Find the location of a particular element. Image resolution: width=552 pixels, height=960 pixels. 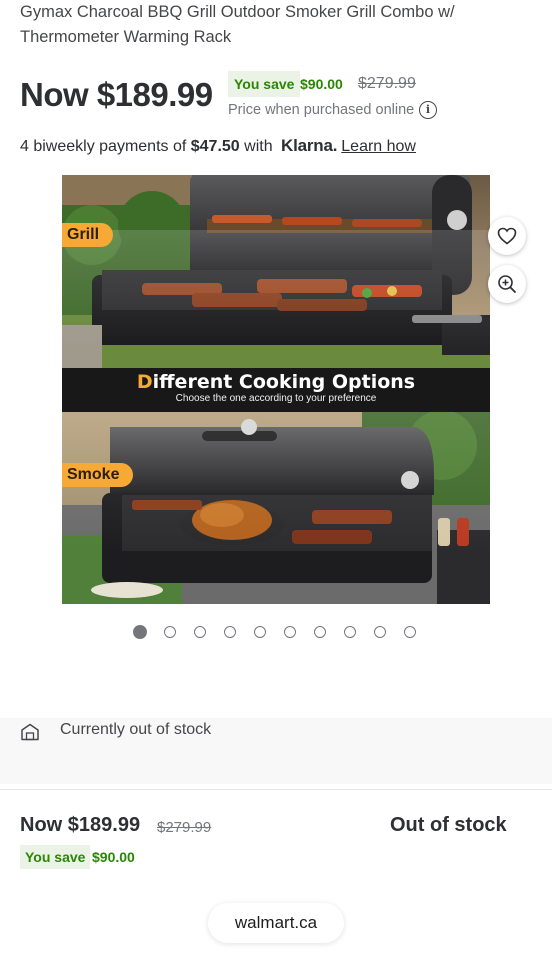

heart-icon is located at coordinates (507, 236).